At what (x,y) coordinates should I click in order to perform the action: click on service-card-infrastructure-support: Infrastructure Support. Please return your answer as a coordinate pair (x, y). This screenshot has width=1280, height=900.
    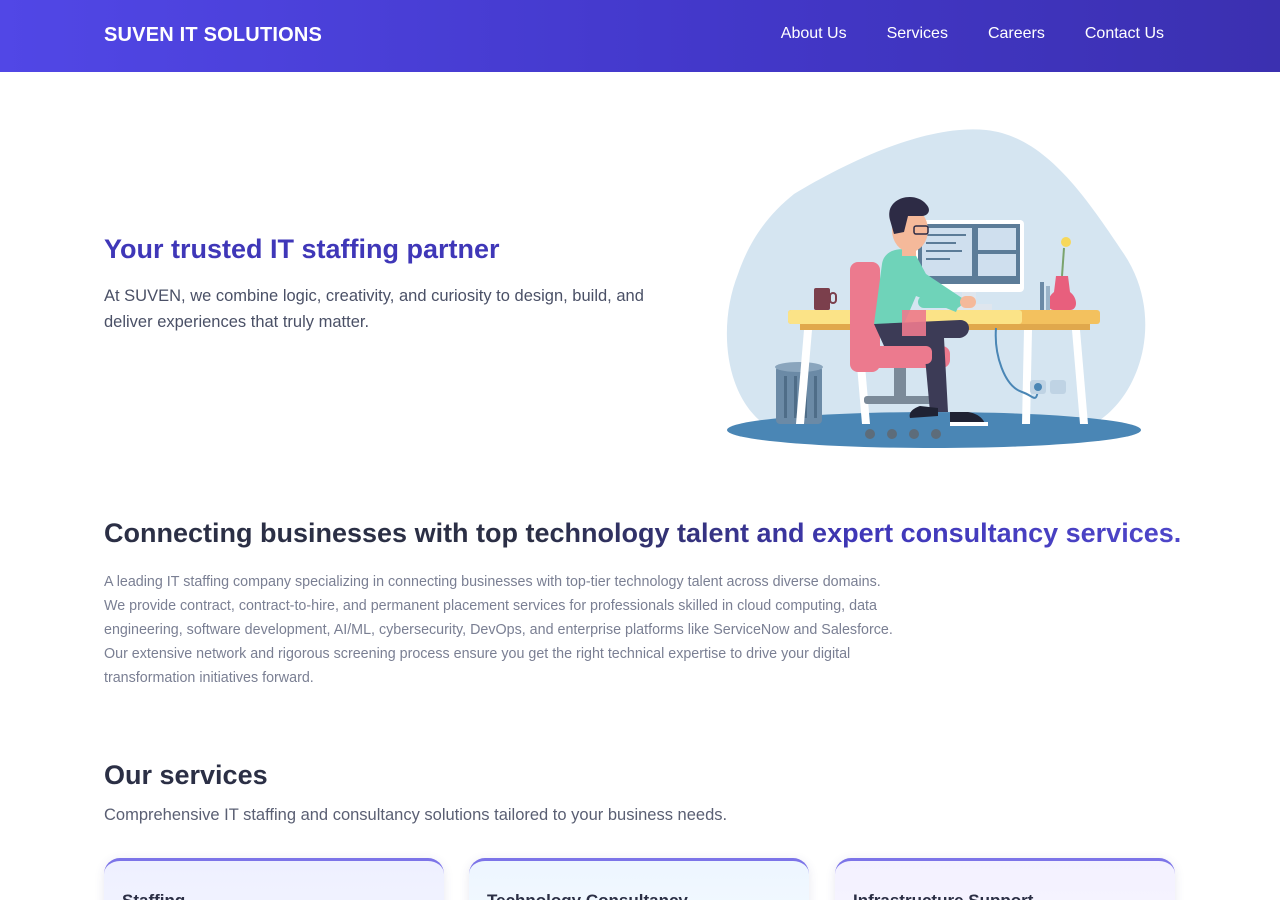
    Looking at the image, I should click on (1005, 879).